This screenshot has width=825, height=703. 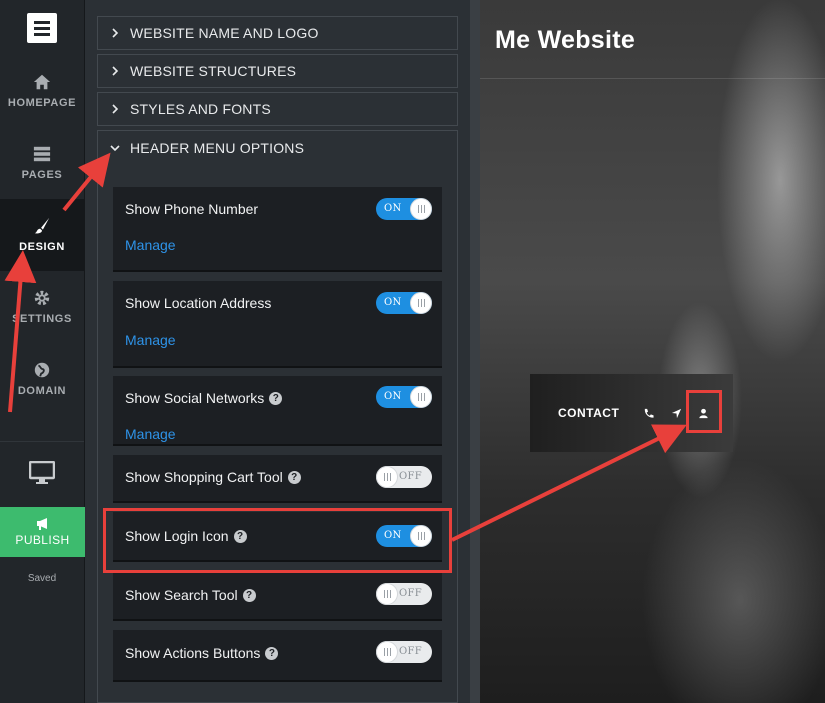 What do you see at coordinates (404, 209) in the screenshot?
I see `phone-number-toggle: ON` at bounding box center [404, 209].